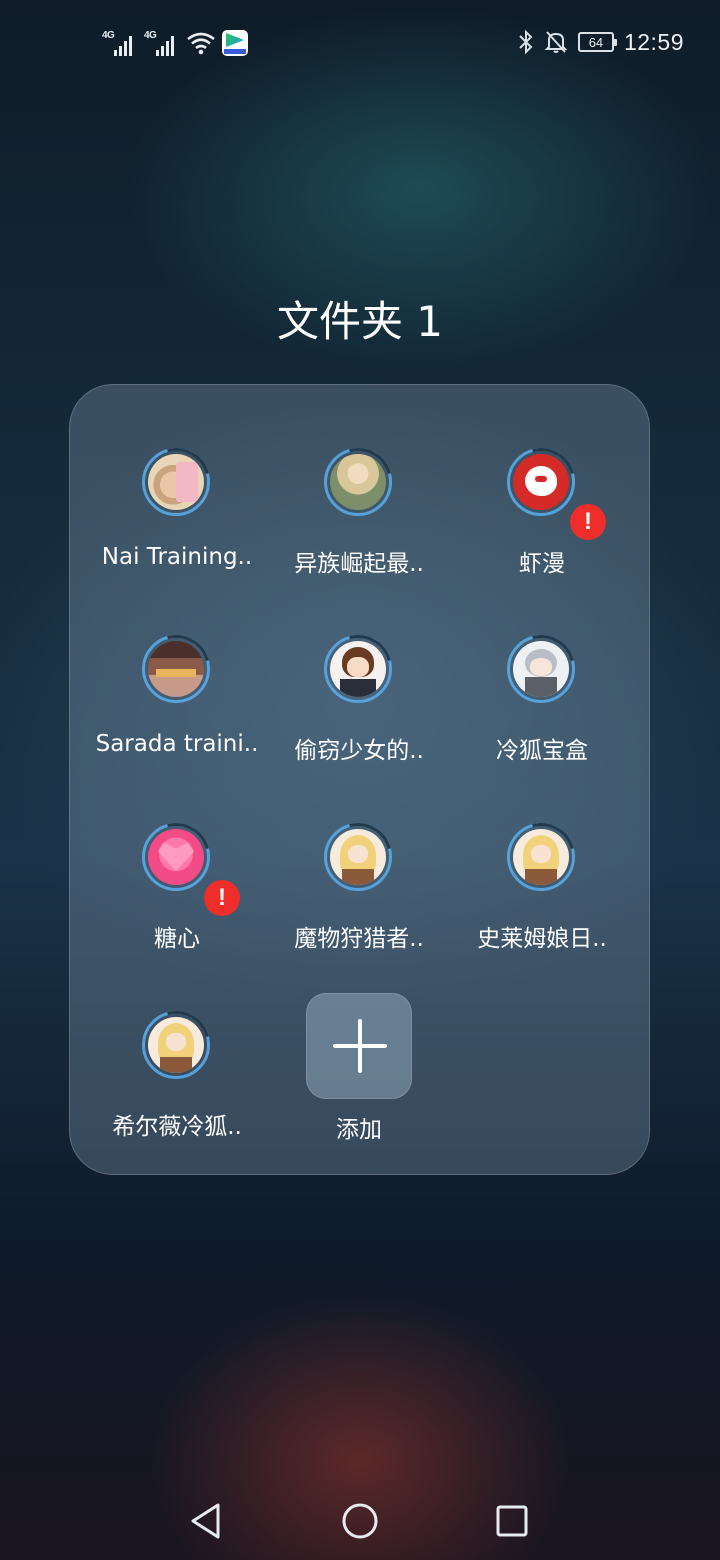 Image resolution: width=720 pixels, height=1560 pixels. I want to click on app-label: 希尔薇冷狐.., so click(177, 1127).